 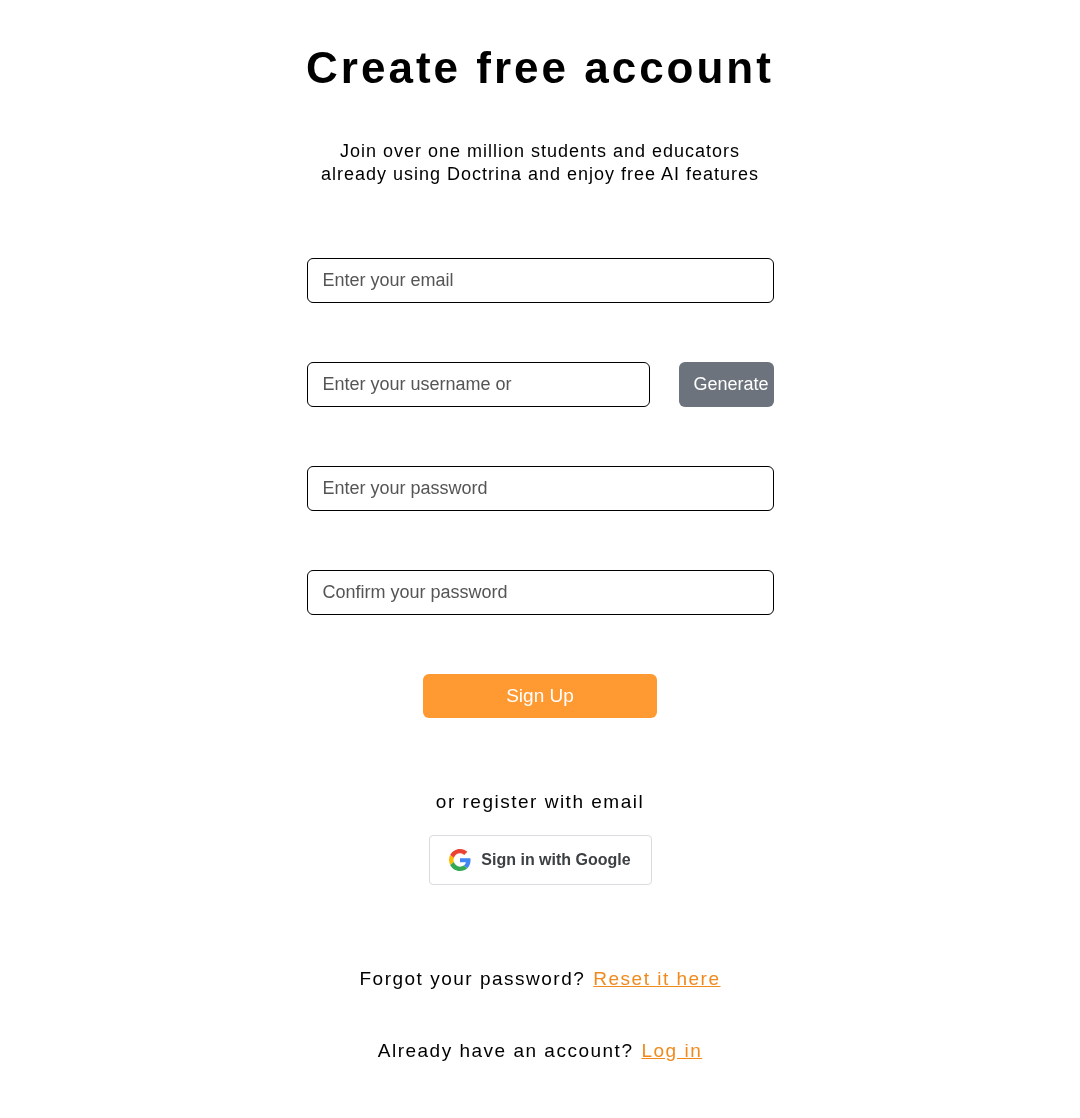 What do you see at coordinates (657, 978) in the screenshot?
I see `link: Reset it here` at bounding box center [657, 978].